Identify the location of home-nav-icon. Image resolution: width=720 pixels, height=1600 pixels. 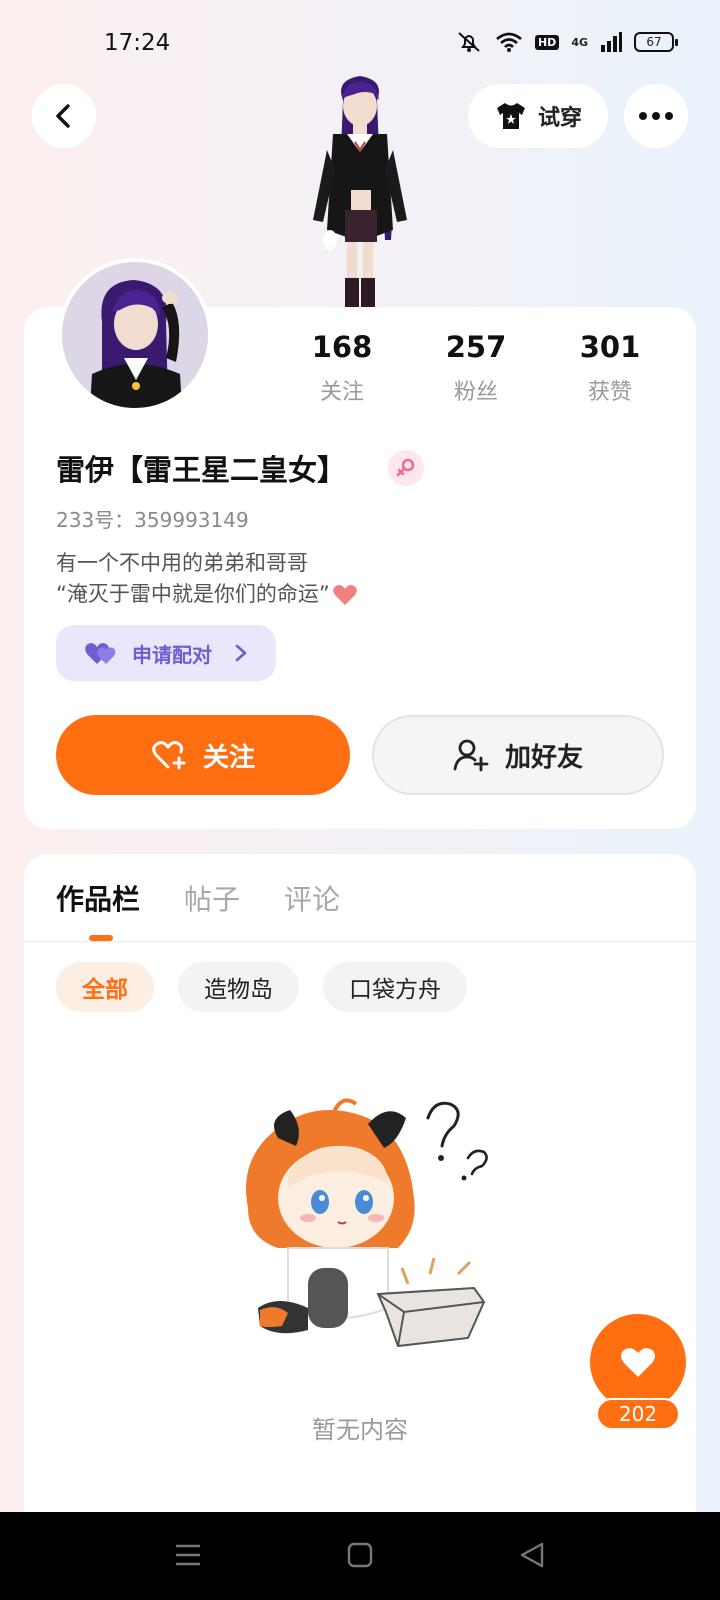
(360, 1555).